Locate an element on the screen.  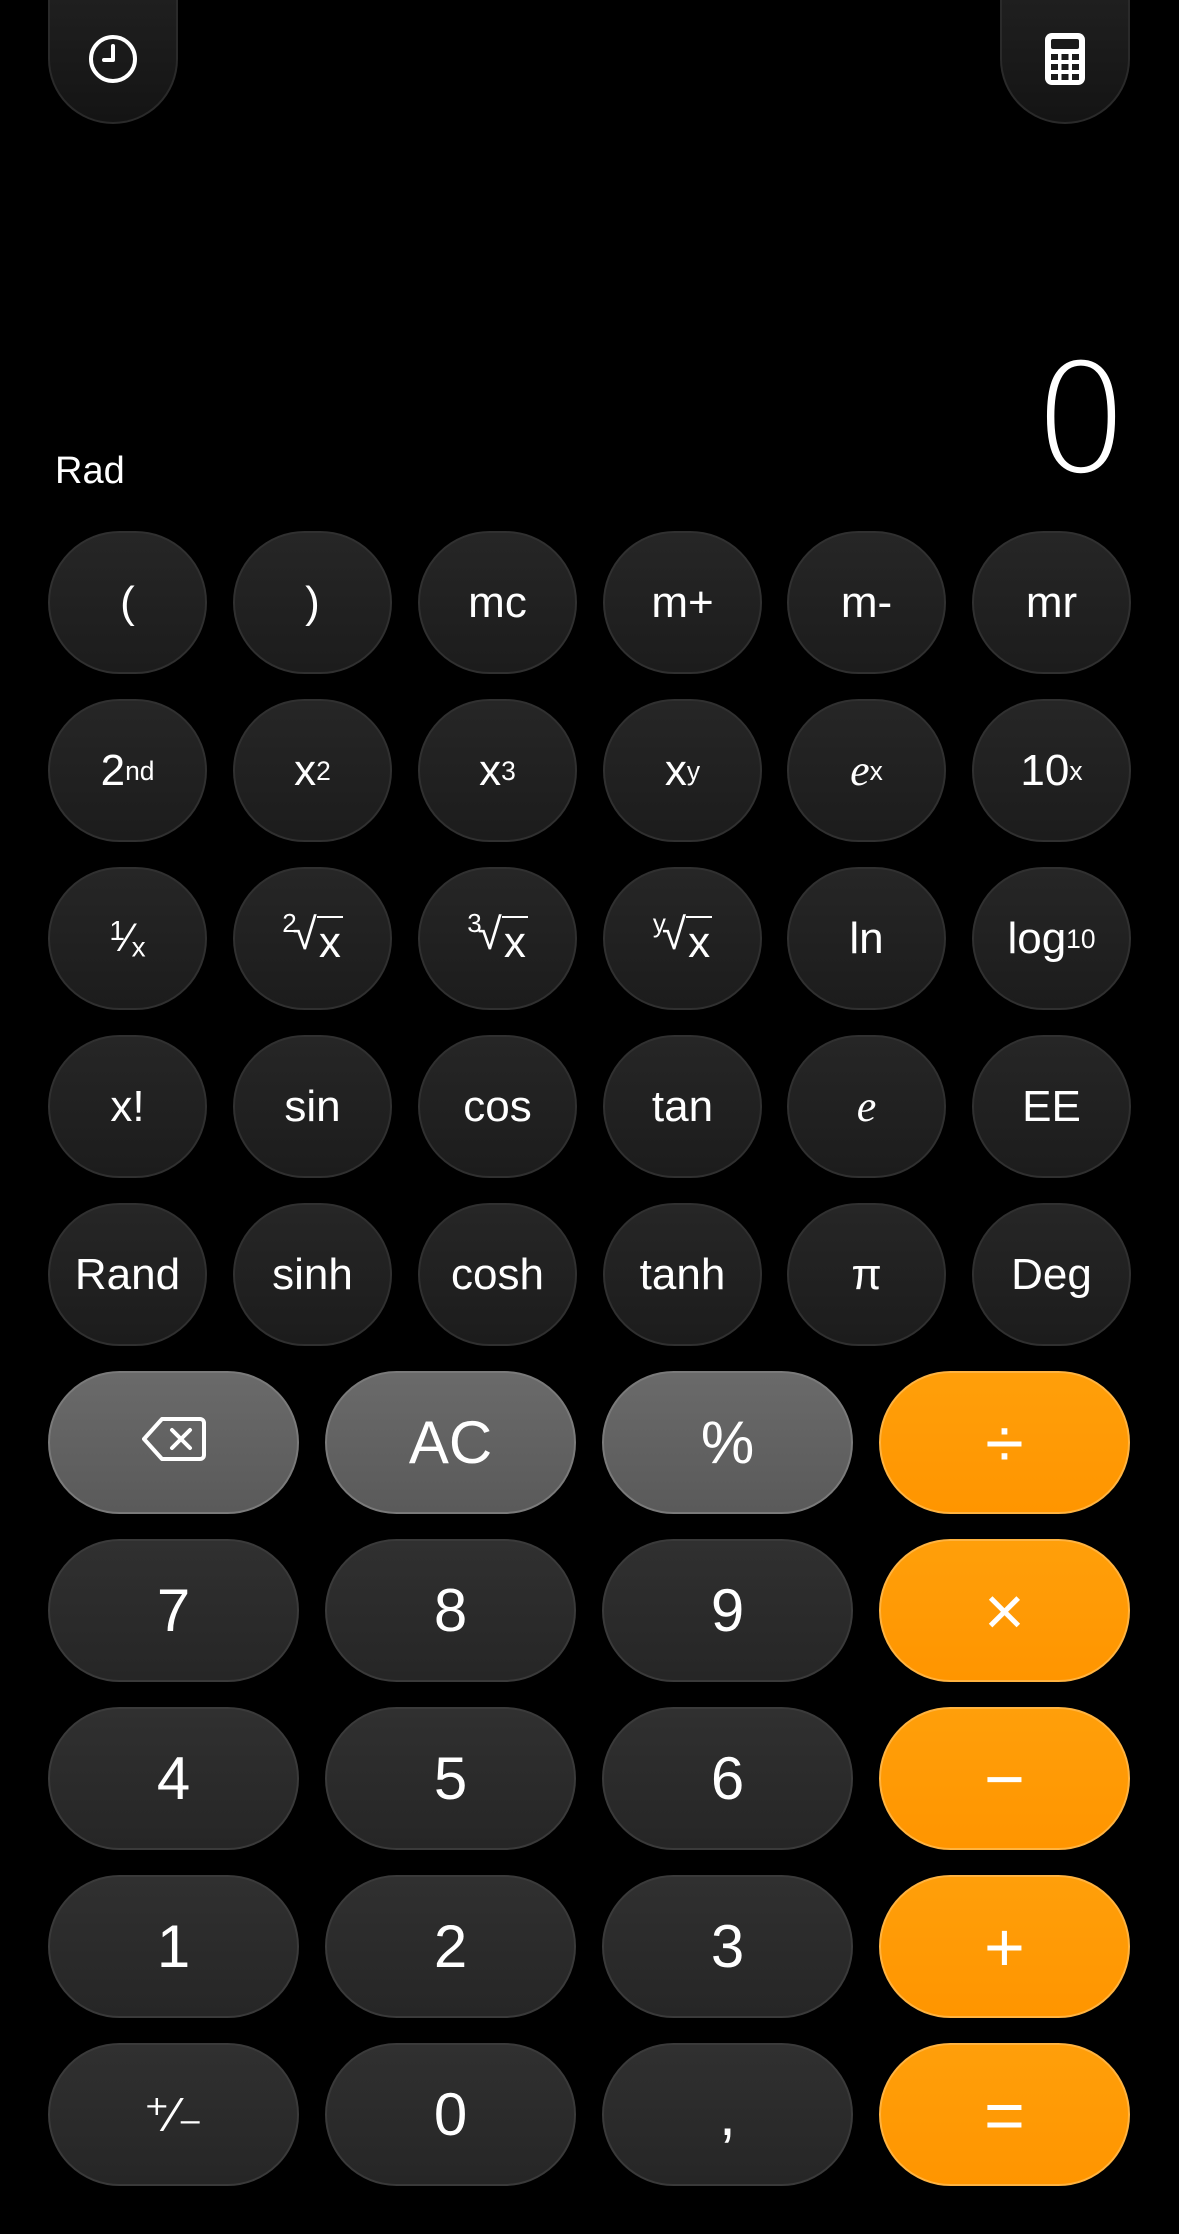
cube-button: x3 is located at coordinates (497, 770).